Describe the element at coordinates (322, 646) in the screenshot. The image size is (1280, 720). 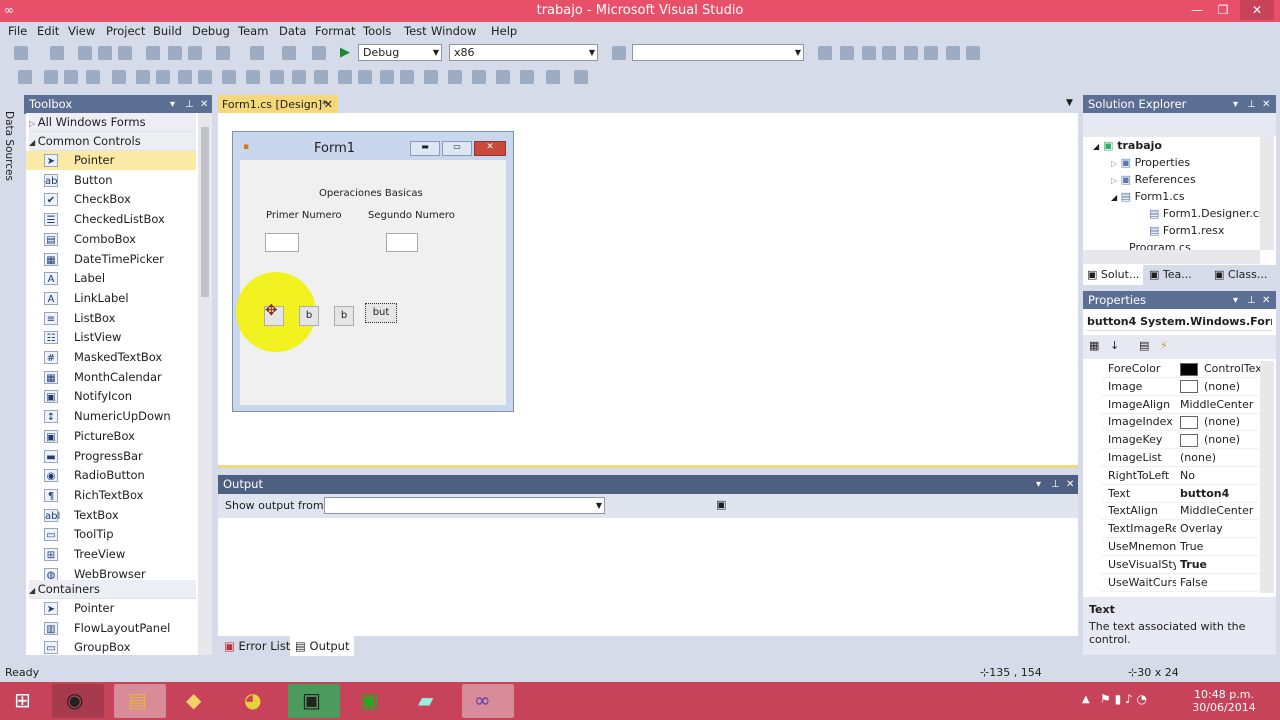
I see `tab-output: ▤ Output` at that location.